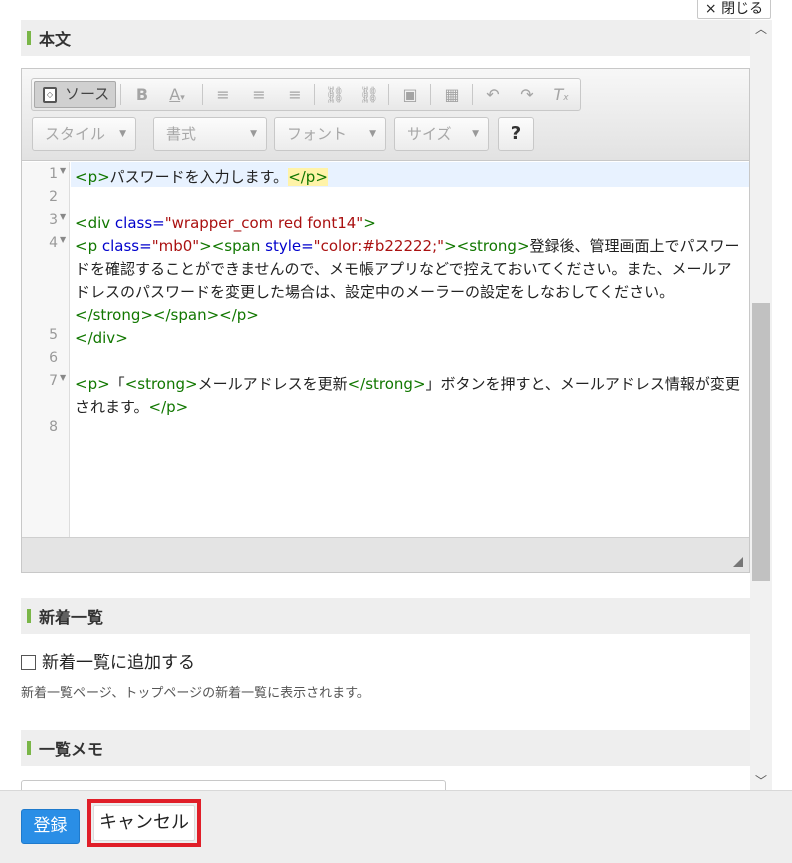 The height and width of the screenshot is (863, 792). Describe the element at coordinates (53, 220) in the screenshot. I see `line-number: 3` at that location.